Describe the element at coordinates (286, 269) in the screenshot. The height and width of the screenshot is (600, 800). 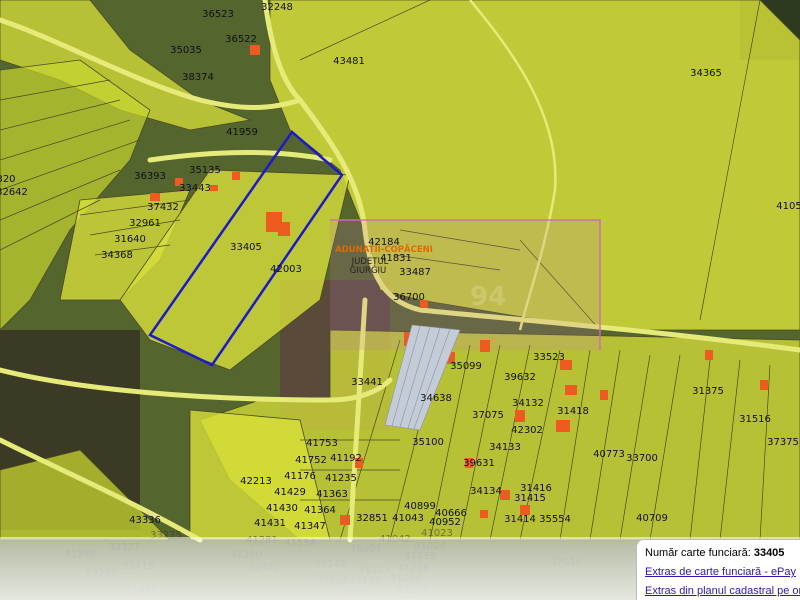
I see `parcel-label: 42003` at that location.